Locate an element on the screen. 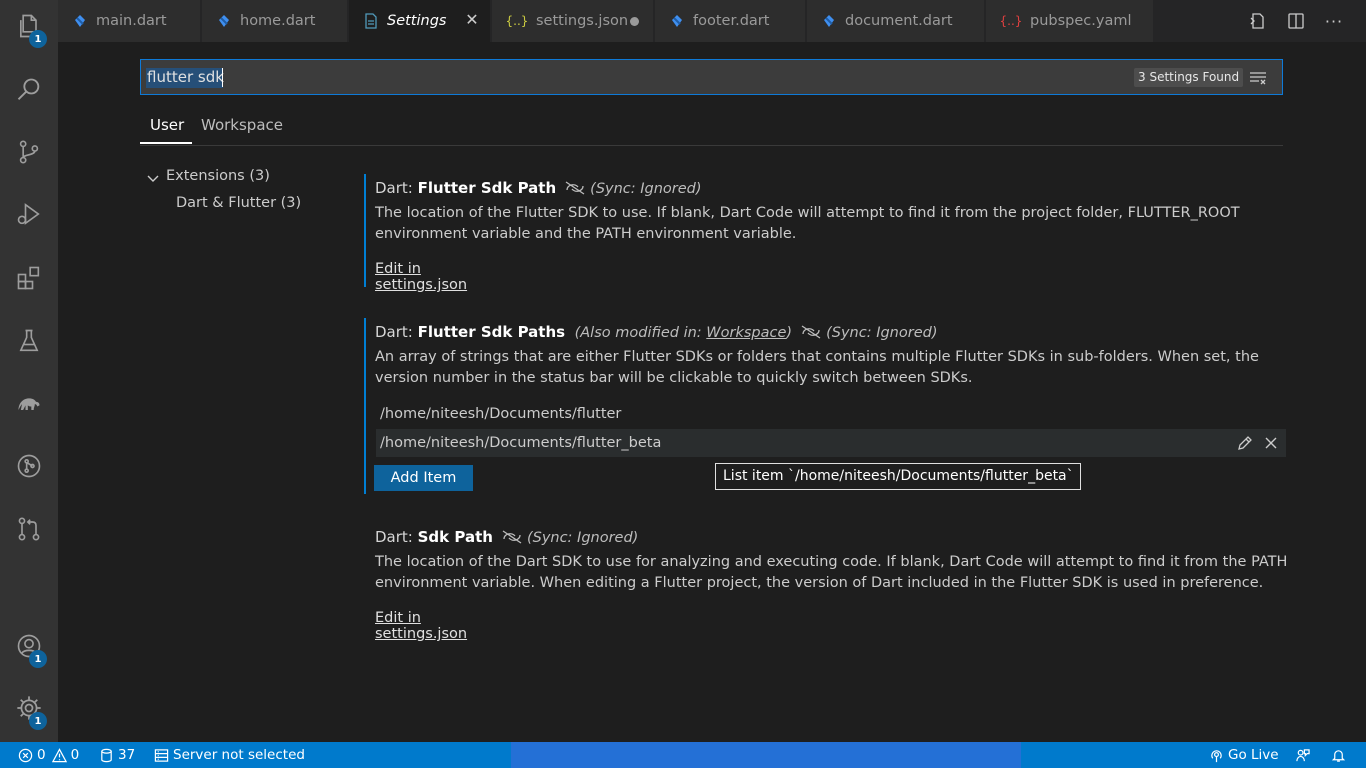 The width and height of the screenshot is (1366, 768). clear-filter-icon is located at coordinates (1258, 78).